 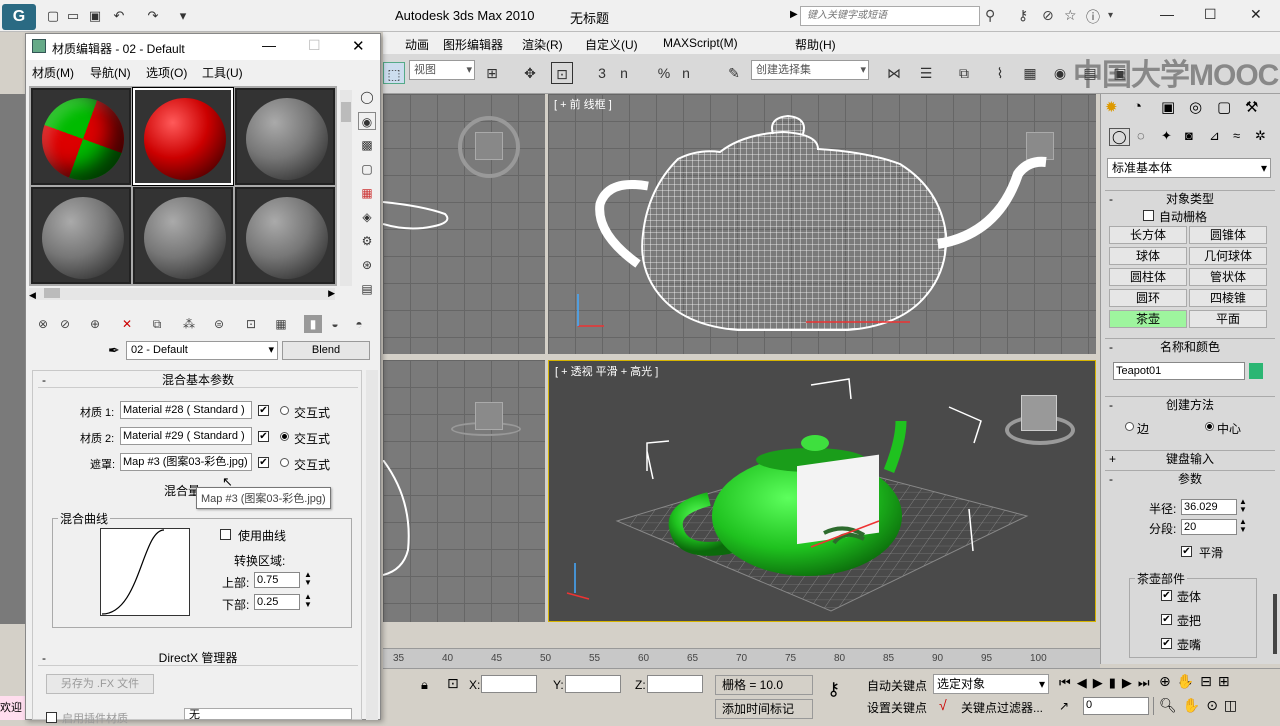 I want to click on scroll-left-icon: ◀, so click(x=32, y=295).